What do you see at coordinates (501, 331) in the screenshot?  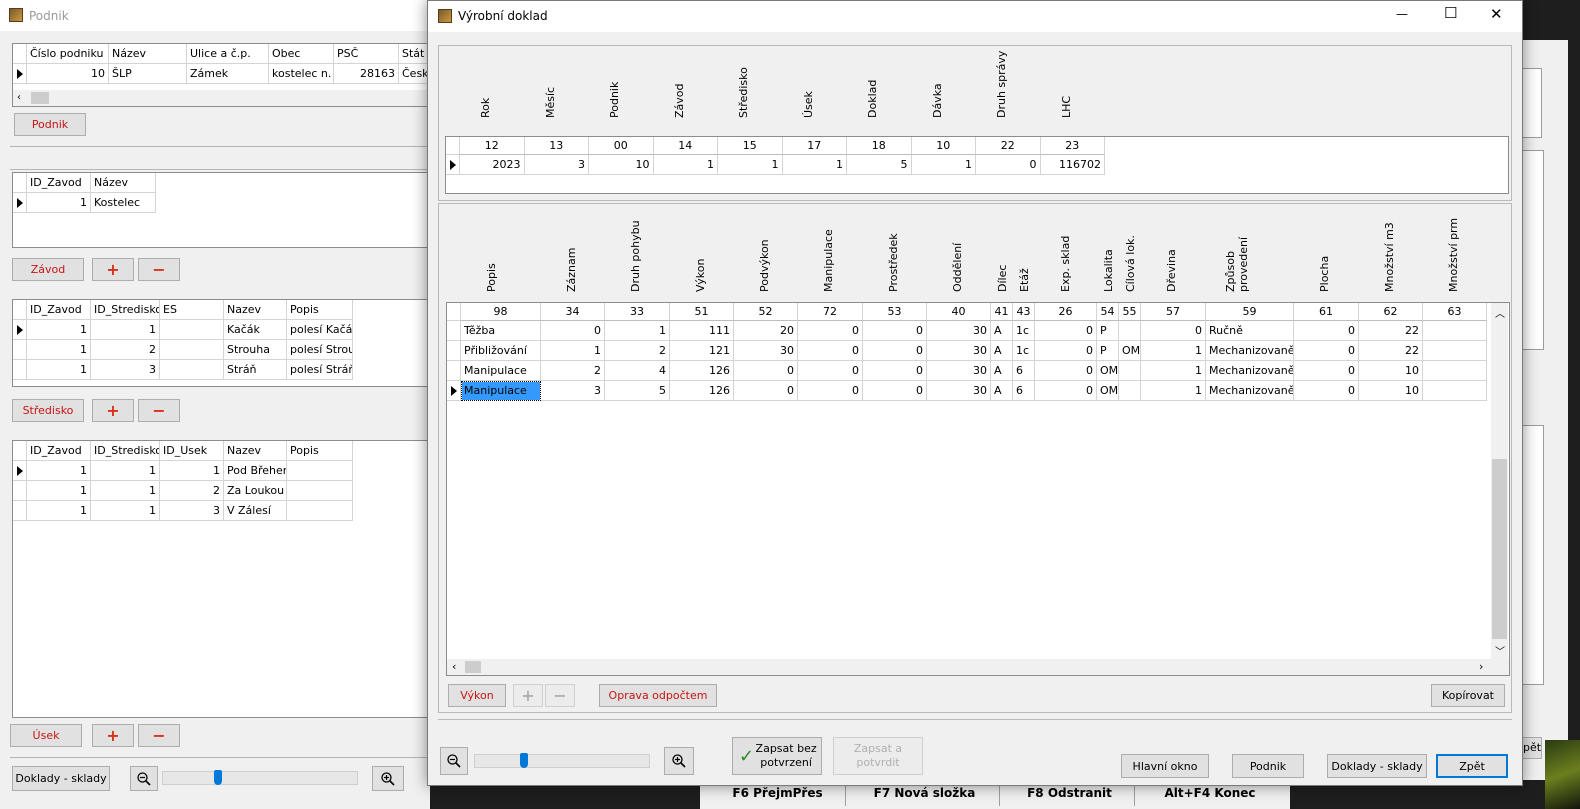 I see `table-cell: Těžba` at bounding box center [501, 331].